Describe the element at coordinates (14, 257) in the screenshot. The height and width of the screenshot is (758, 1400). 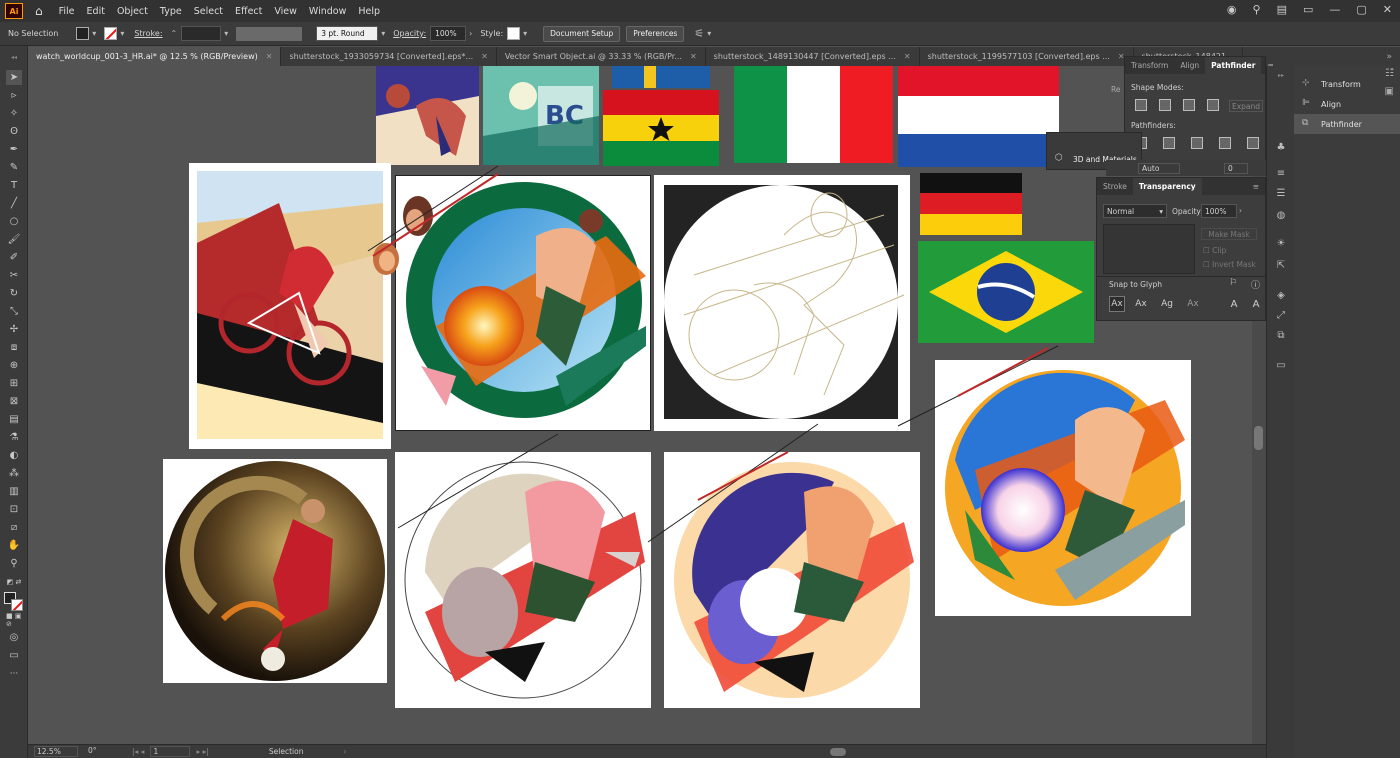
I see `shaper-tool-icon: ✐` at that location.